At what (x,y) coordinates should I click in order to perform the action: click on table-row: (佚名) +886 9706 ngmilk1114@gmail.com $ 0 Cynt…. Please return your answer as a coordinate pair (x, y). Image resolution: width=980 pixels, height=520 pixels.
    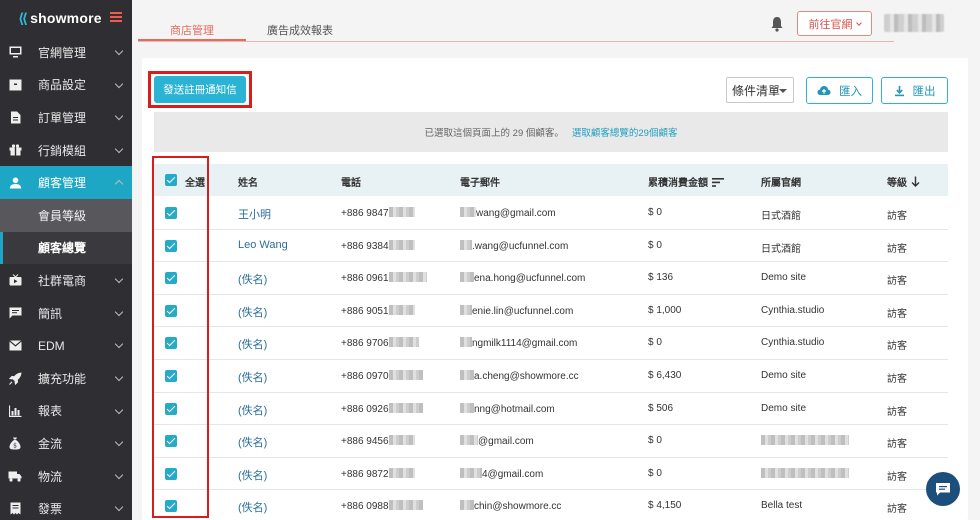
    Looking at the image, I should click on (551, 343).